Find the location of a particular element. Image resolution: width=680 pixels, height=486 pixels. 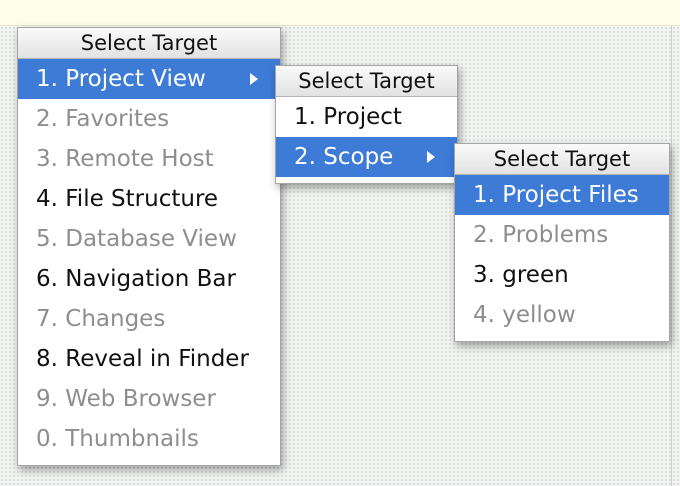

menu-item-label: 7. Changes is located at coordinates (101, 319).